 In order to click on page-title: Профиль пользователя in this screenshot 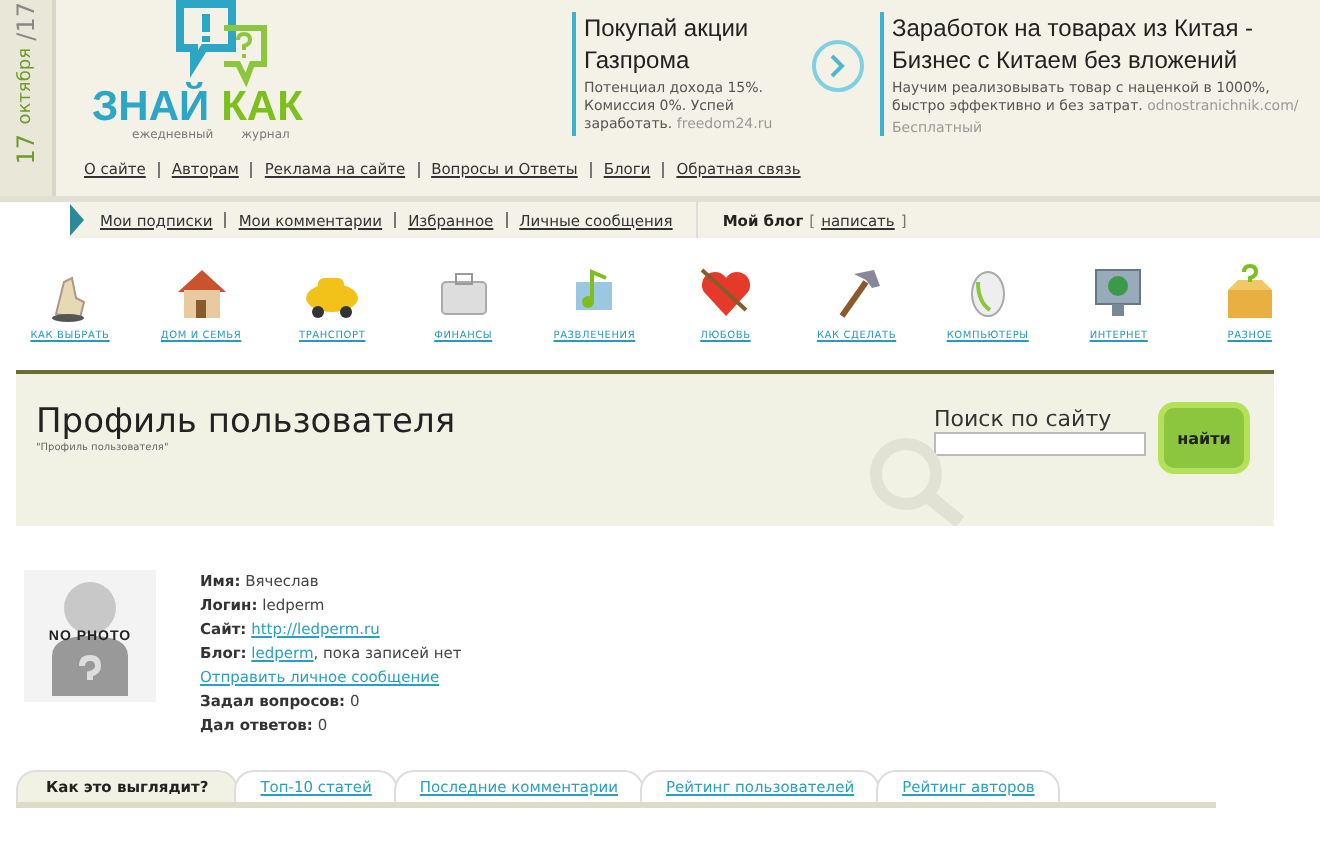, I will do `click(247, 422)`.